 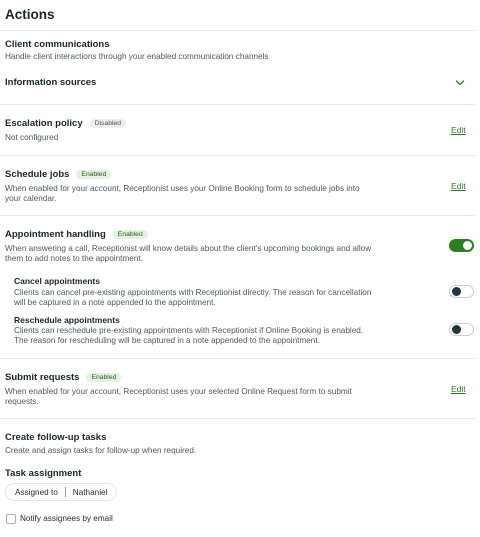 I want to click on reschedule-appointments-title: Reschedule appointments, so click(x=67, y=320).